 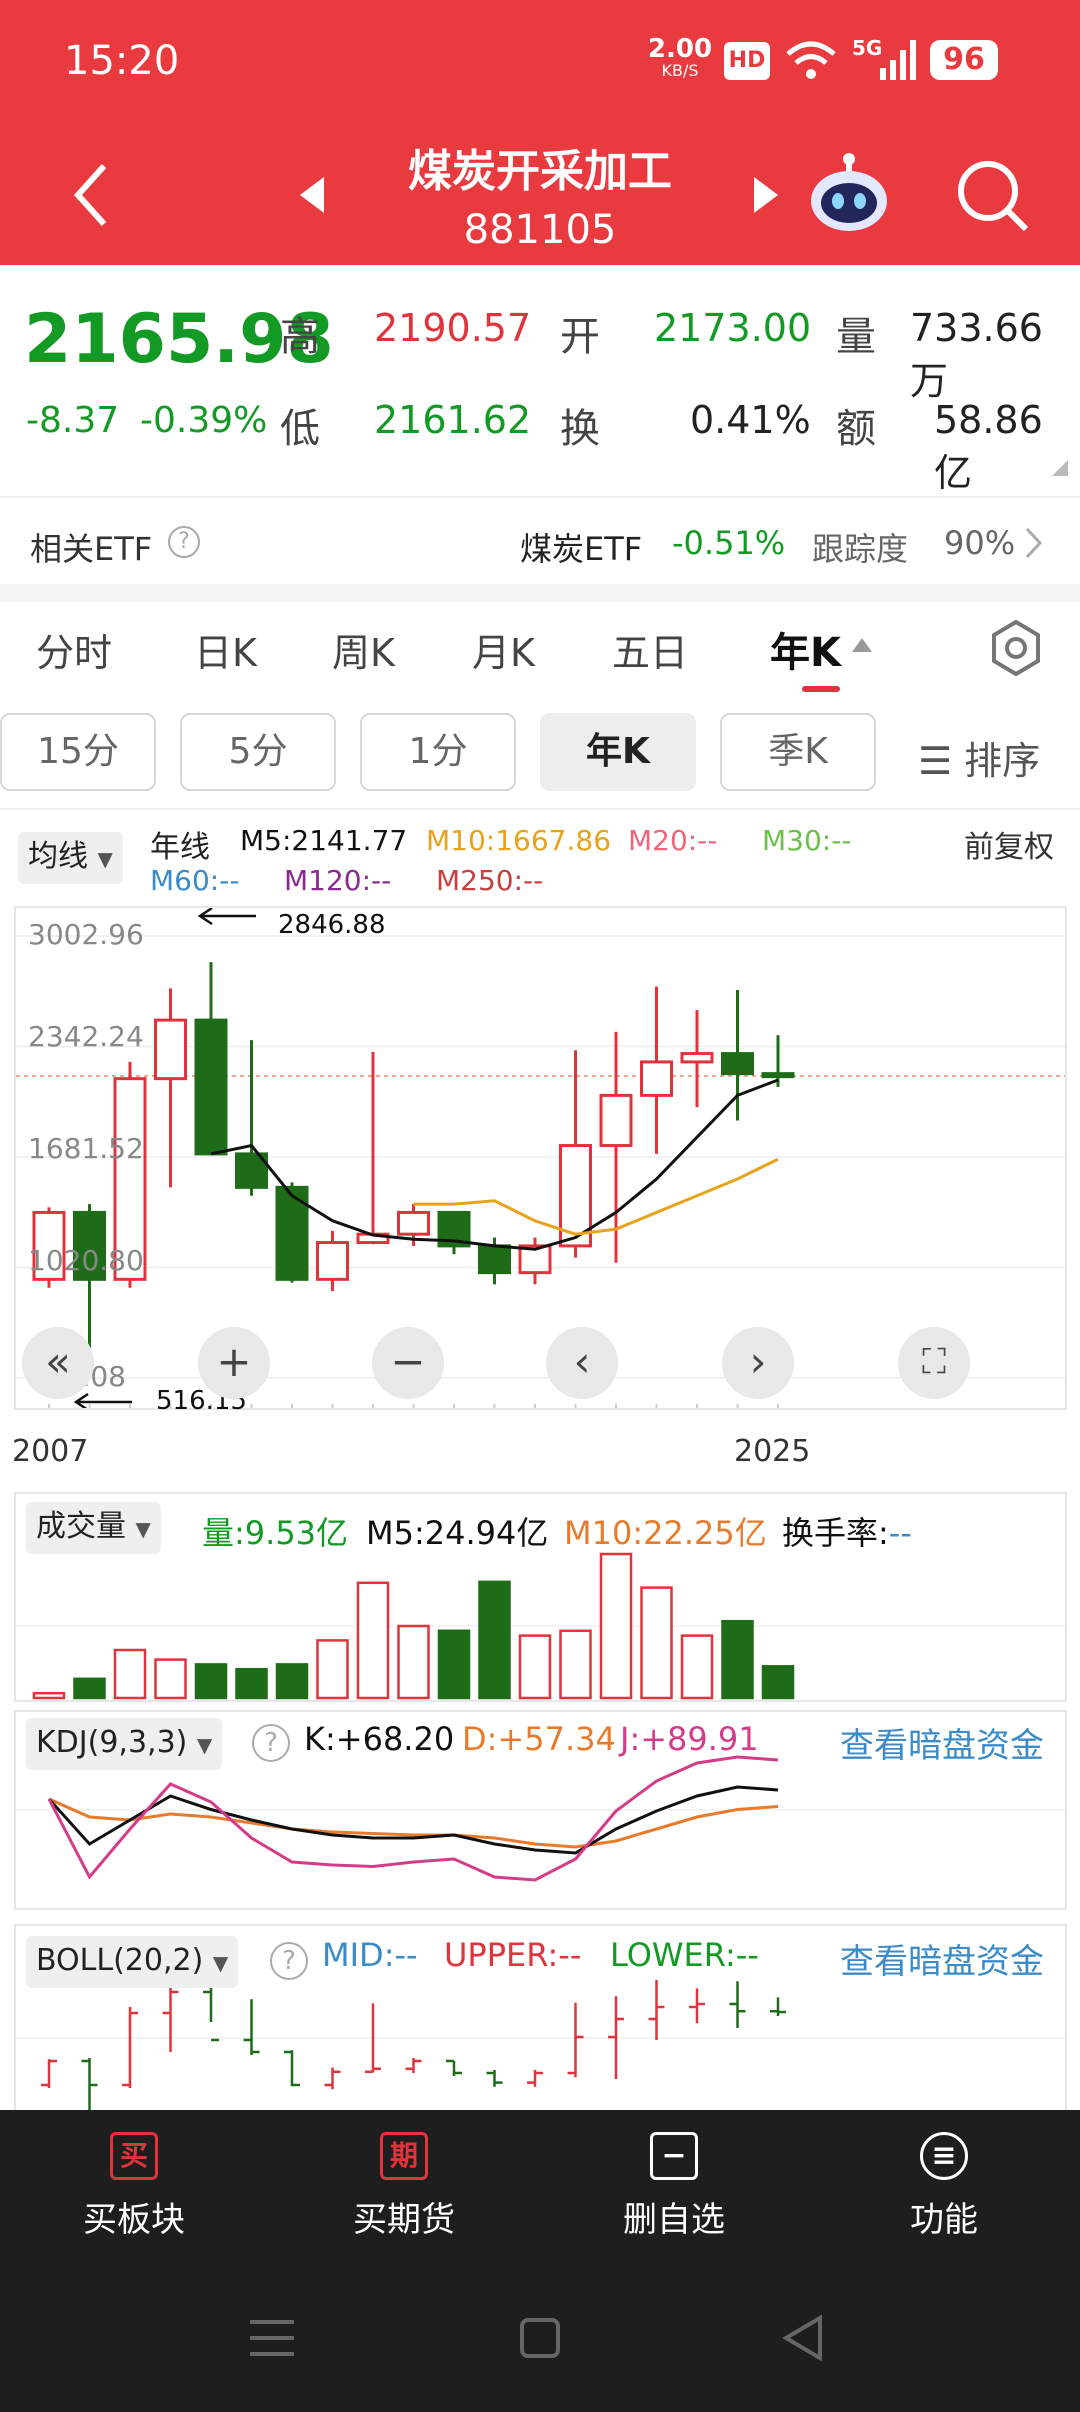 What do you see at coordinates (363, 649) in the screenshot?
I see `tab-weekly: 周K` at bounding box center [363, 649].